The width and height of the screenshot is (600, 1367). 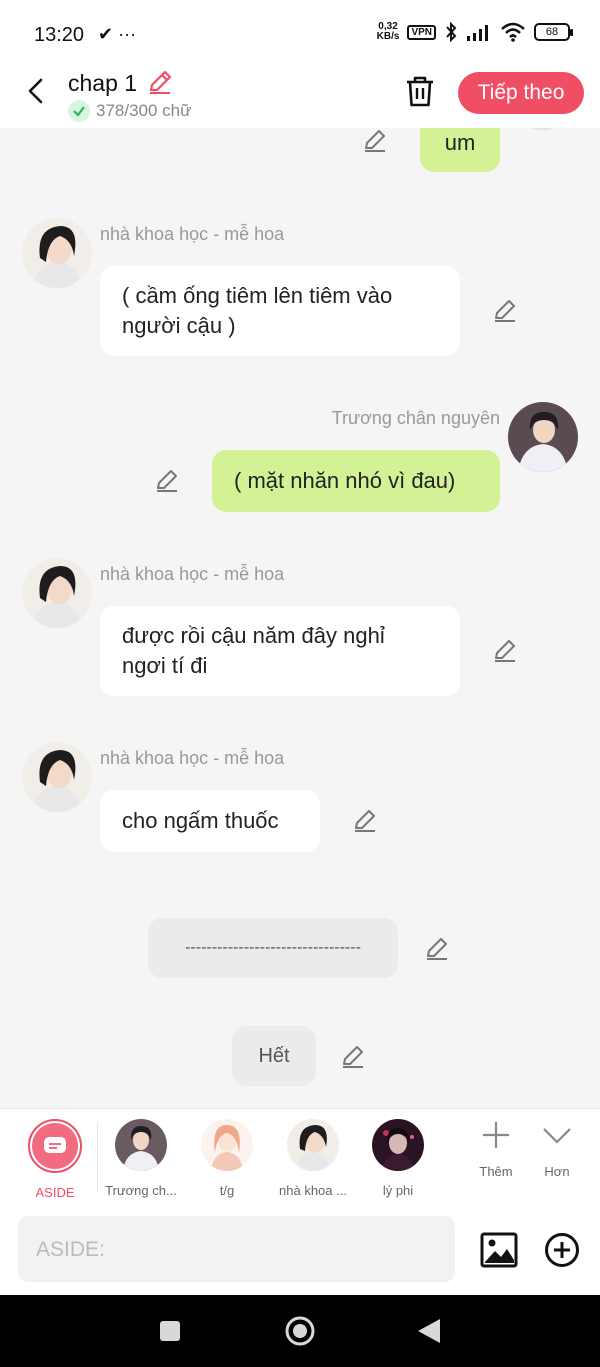 What do you see at coordinates (429, 1331) in the screenshot?
I see `back-icon` at bounding box center [429, 1331].